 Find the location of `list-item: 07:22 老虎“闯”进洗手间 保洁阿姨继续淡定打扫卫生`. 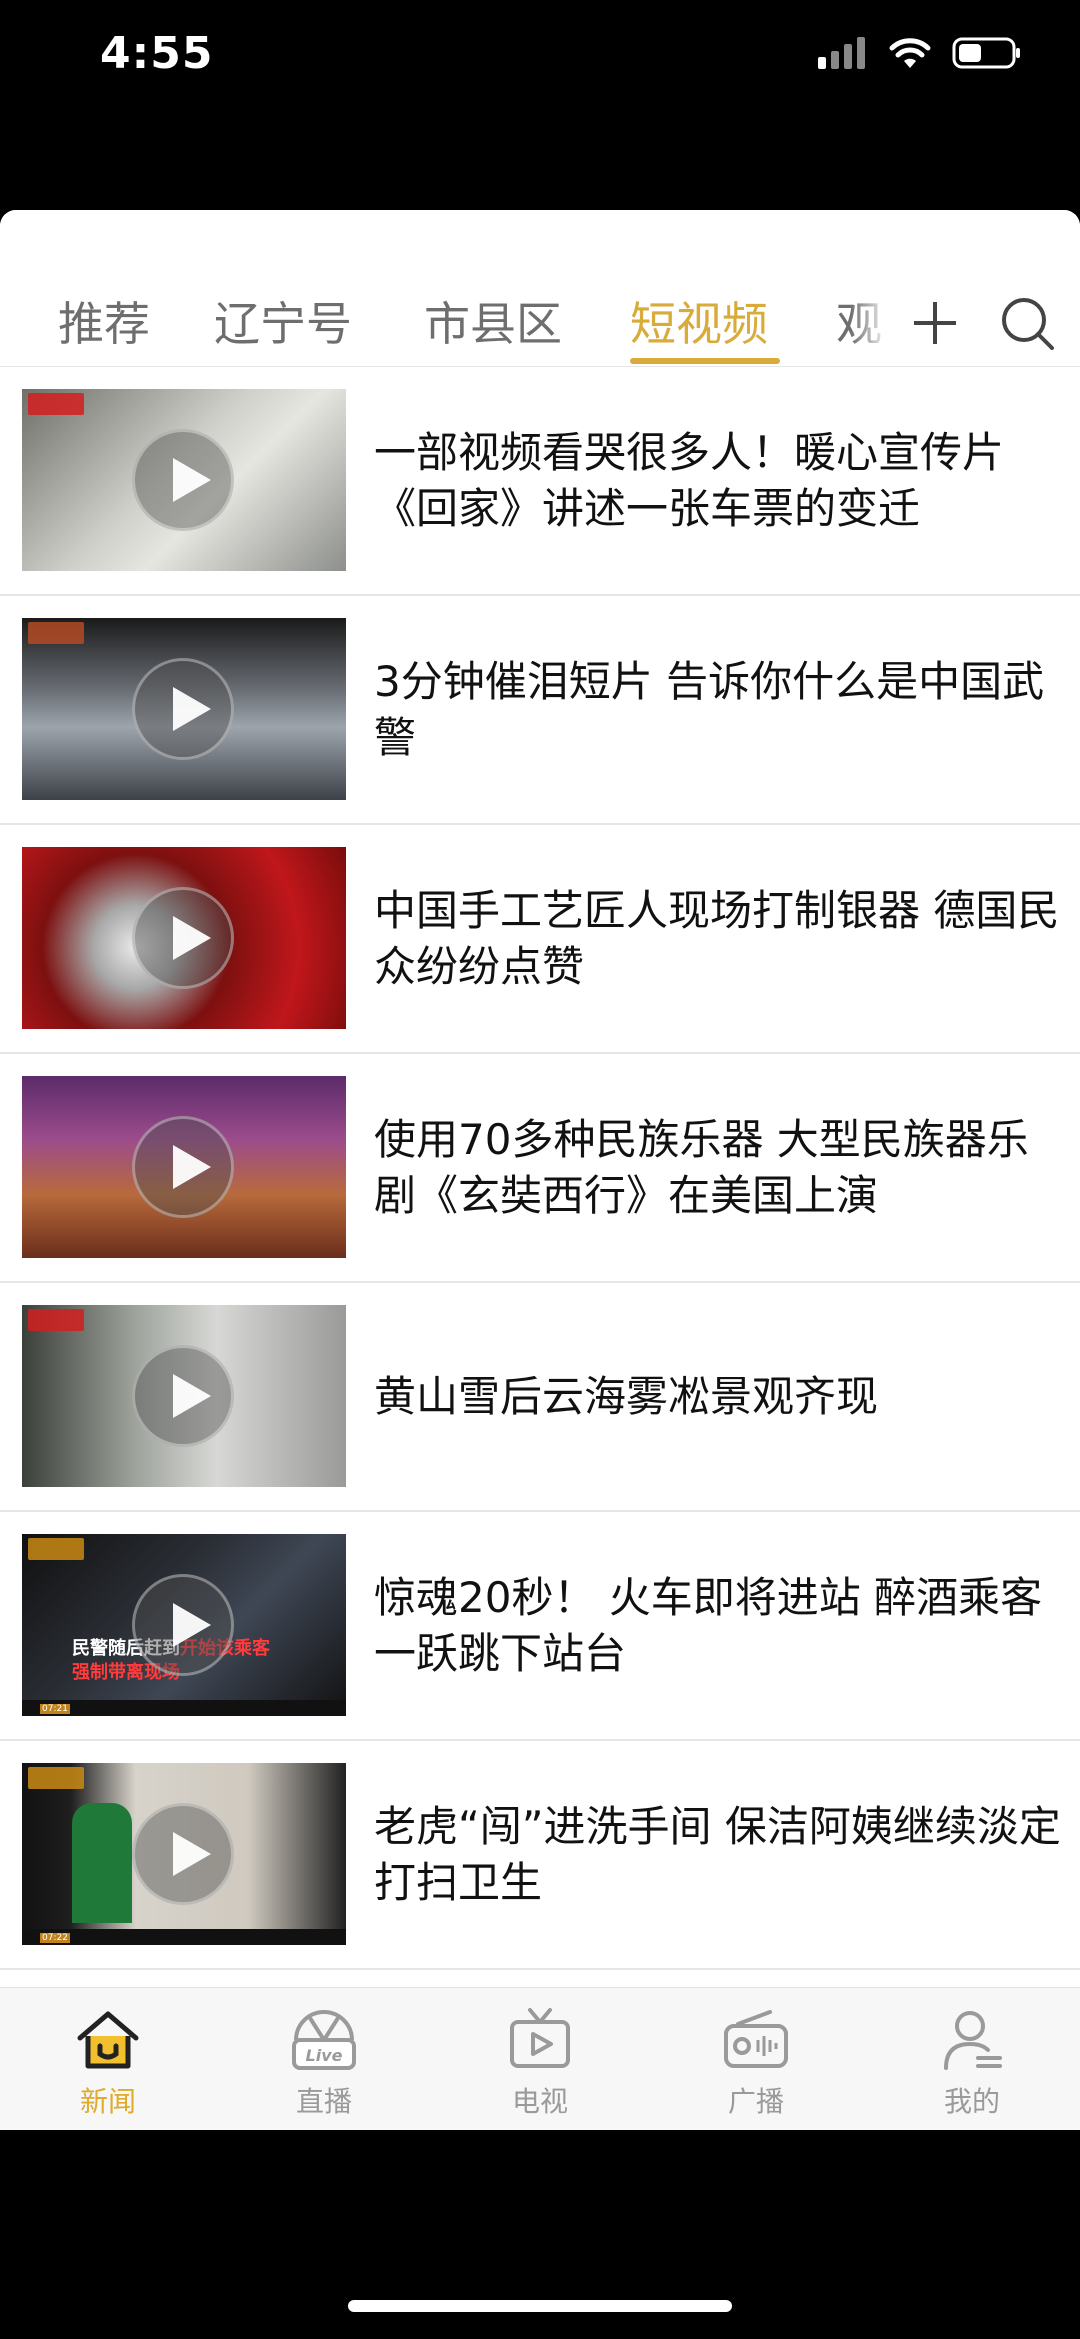

list-item: 07:22 老虎“闯”进洗手间 保洁阿姨继续淡定打扫卫生 is located at coordinates (540, 1855).